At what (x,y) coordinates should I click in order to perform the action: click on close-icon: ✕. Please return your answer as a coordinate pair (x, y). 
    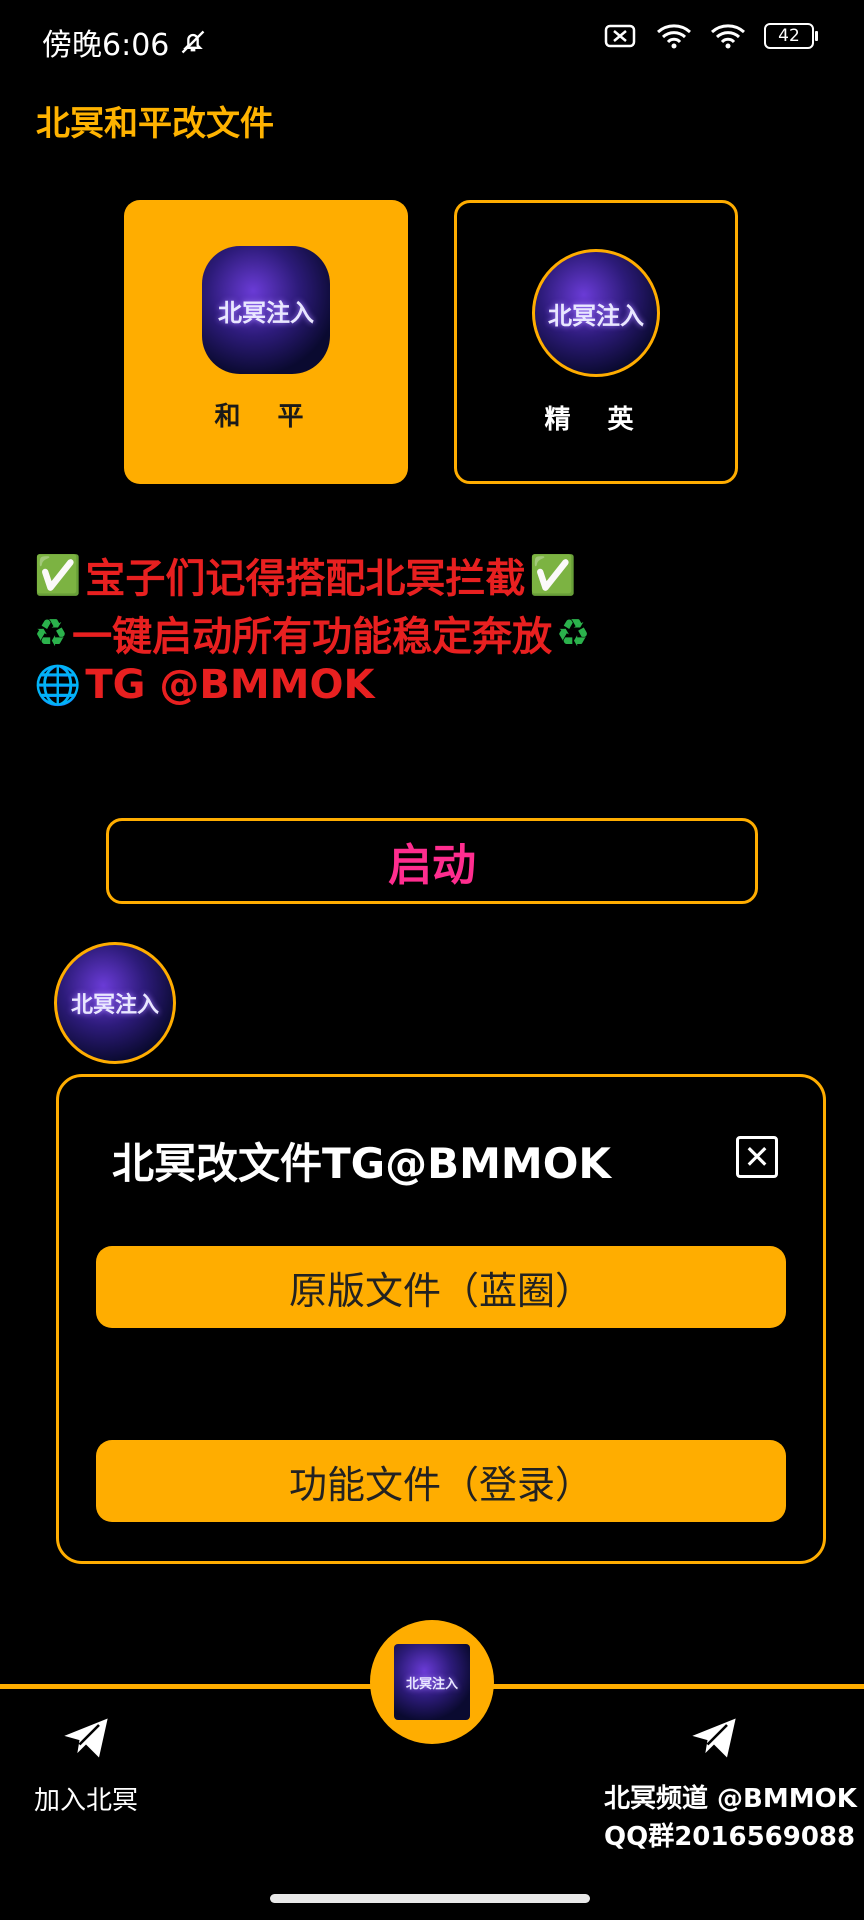
    Looking at the image, I should click on (757, 1157).